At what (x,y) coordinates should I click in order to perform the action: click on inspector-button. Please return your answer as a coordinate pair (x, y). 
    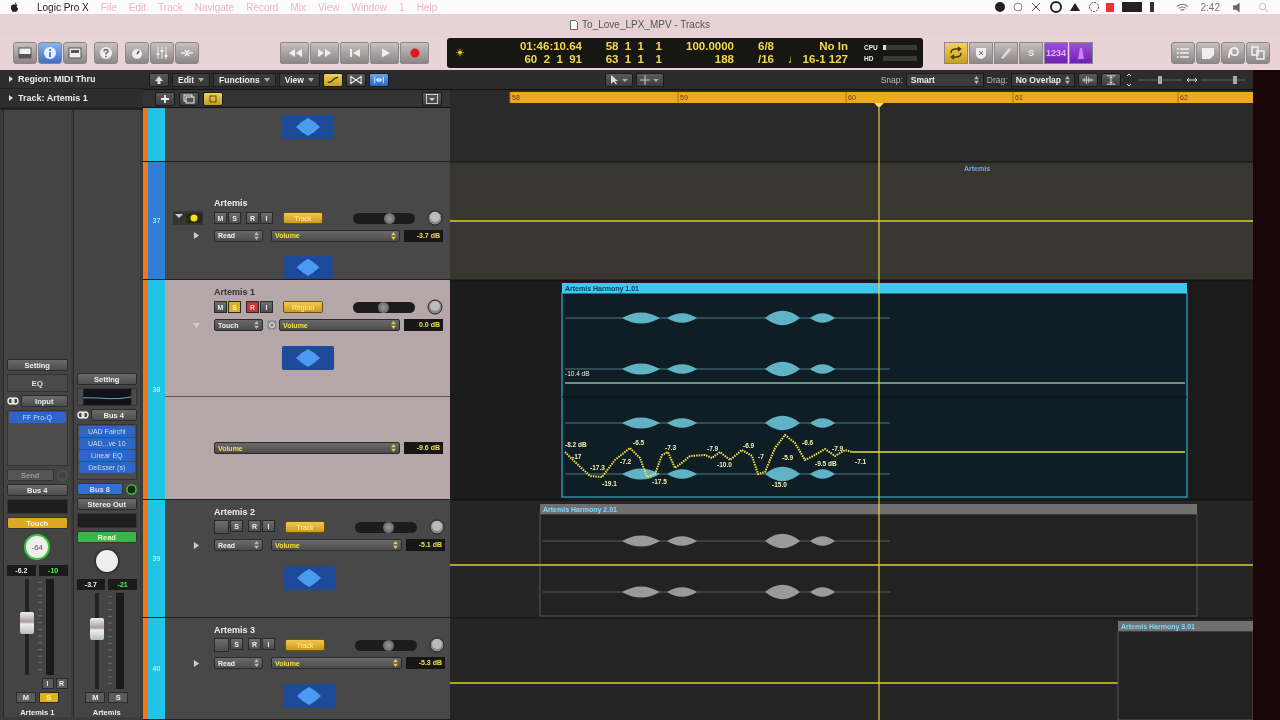
    Looking at the image, I should click on (50, 52).